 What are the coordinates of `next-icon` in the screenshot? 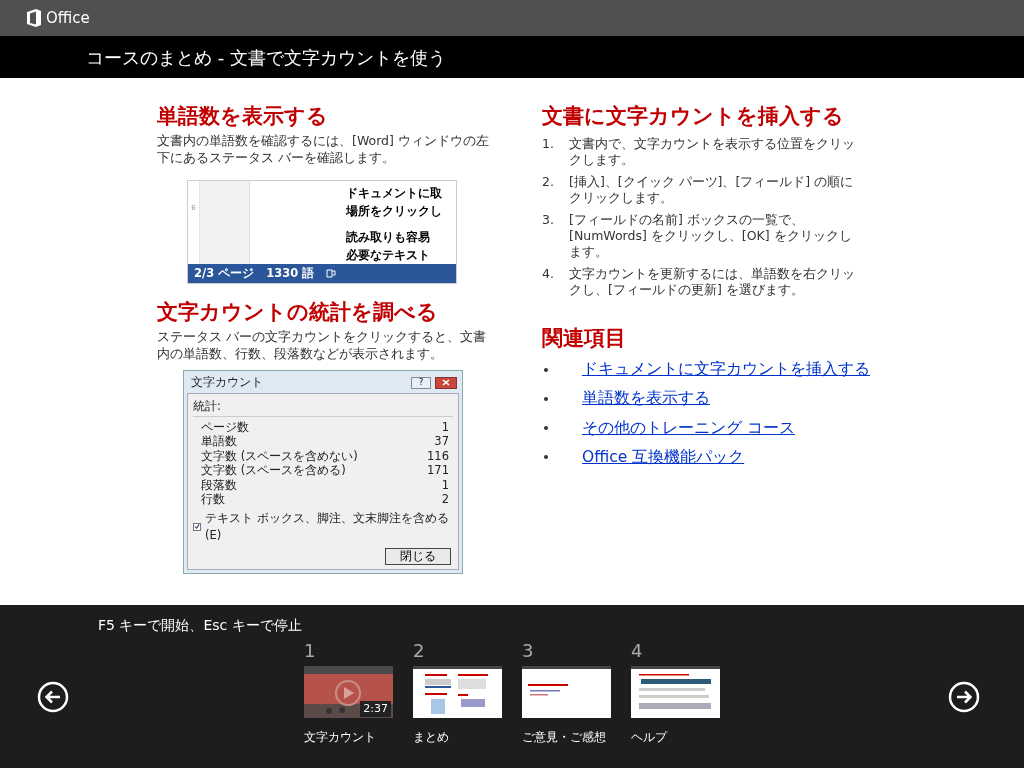 It's located at (964, 697).